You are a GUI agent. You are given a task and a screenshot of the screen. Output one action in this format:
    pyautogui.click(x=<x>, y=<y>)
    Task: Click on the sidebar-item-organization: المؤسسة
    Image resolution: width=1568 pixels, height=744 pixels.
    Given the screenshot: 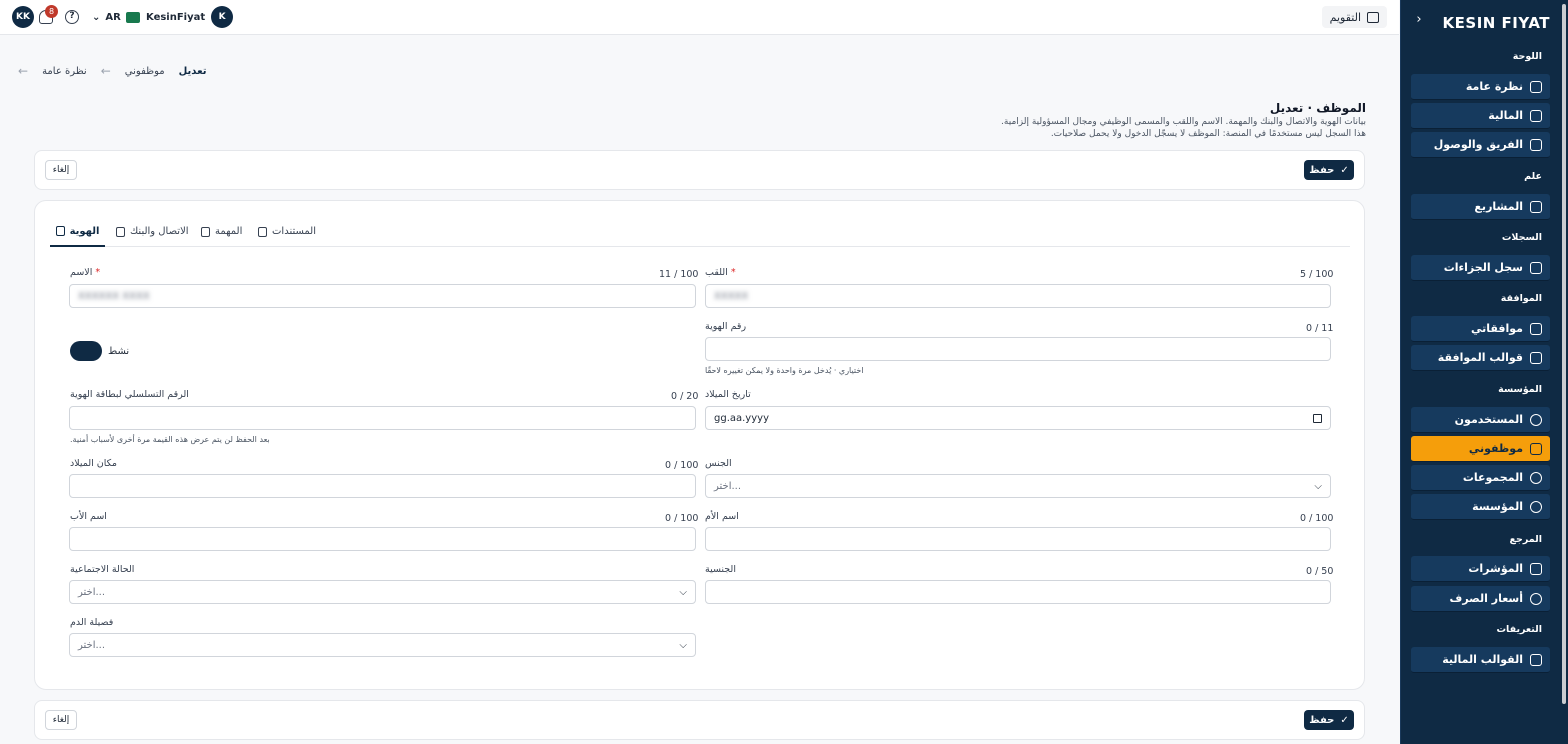 What is the action you would take?
    pyautogui.click(x=1480, y=507)
    